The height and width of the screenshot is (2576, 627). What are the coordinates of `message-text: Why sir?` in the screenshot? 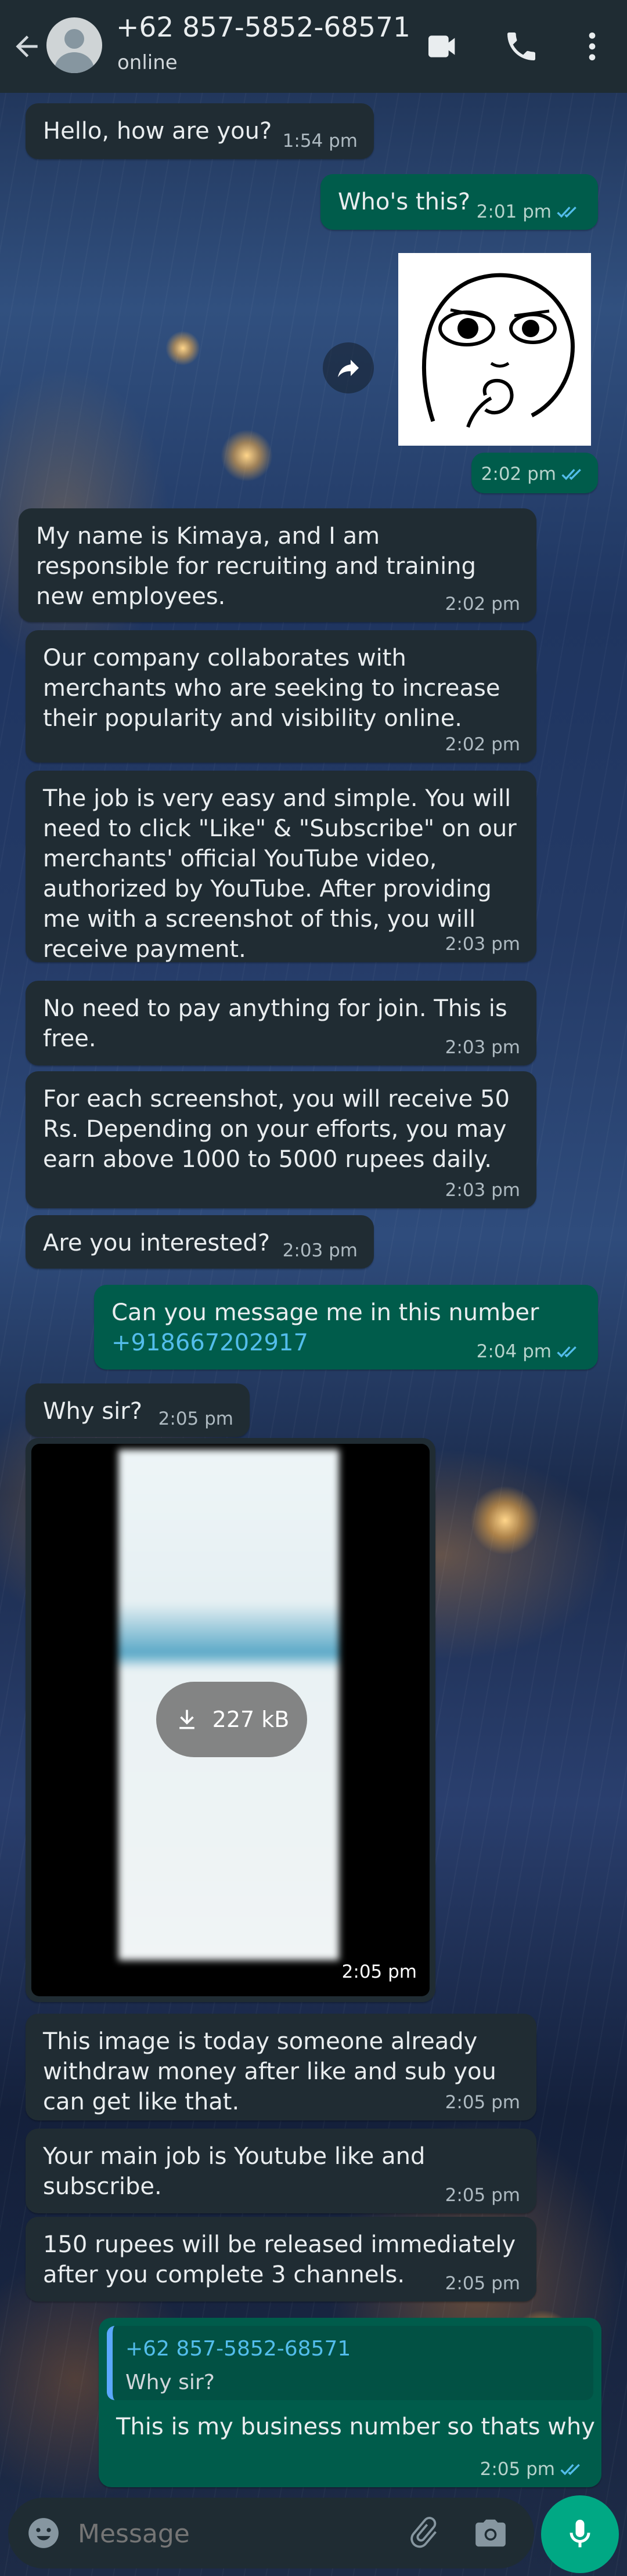 It's located at (93, 1411).